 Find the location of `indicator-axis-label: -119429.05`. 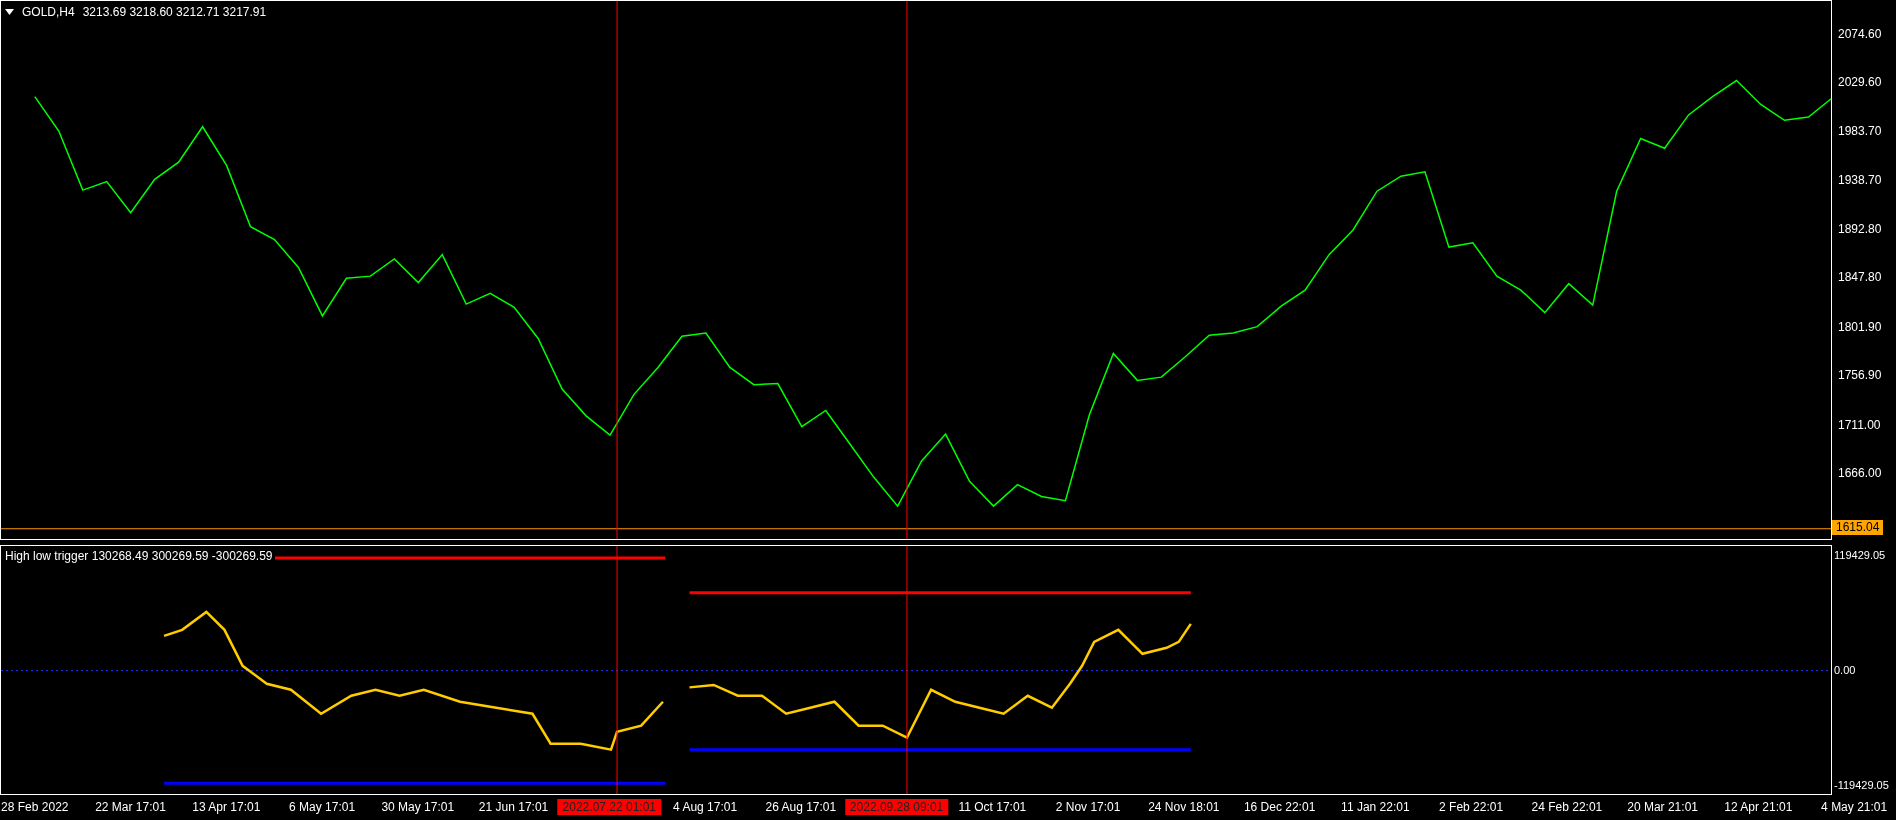

indicator-axis-label: -119429.05 is located at coordinates (1861, 785).